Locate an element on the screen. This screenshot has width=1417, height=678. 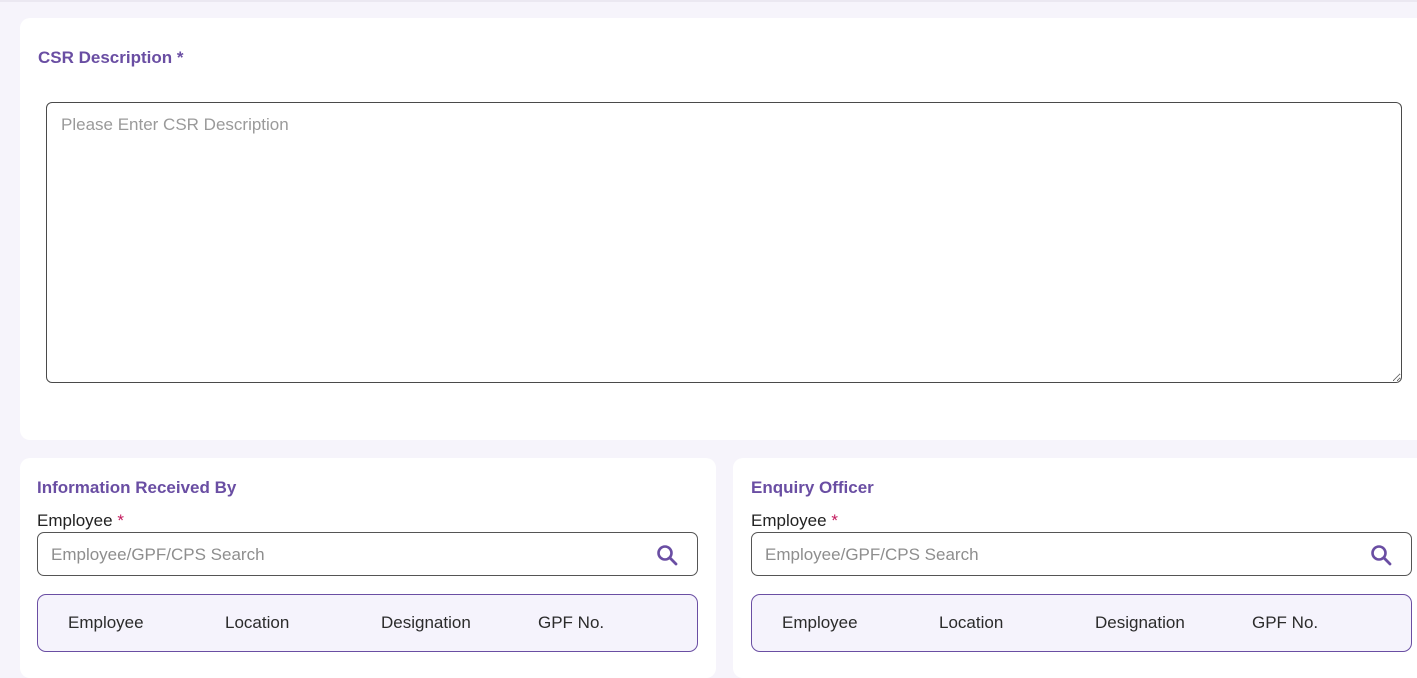
top-divider is located at coordinates (708, 1).